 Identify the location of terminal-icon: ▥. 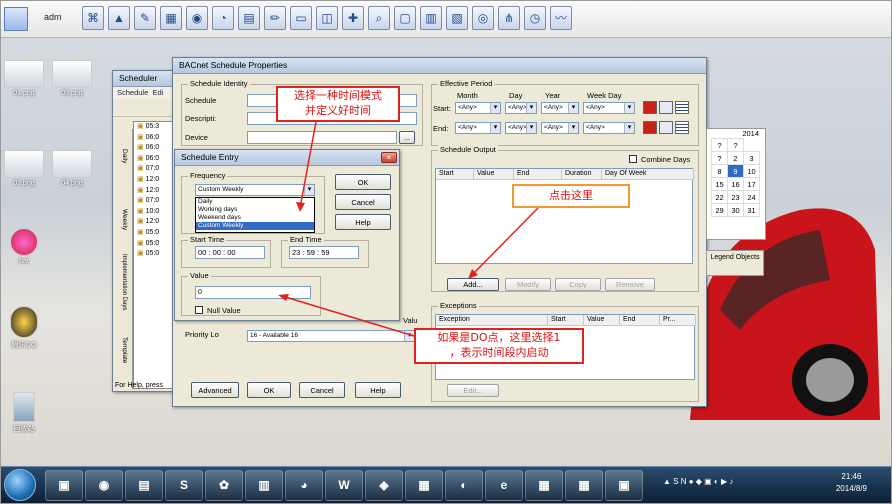
(264, 485).